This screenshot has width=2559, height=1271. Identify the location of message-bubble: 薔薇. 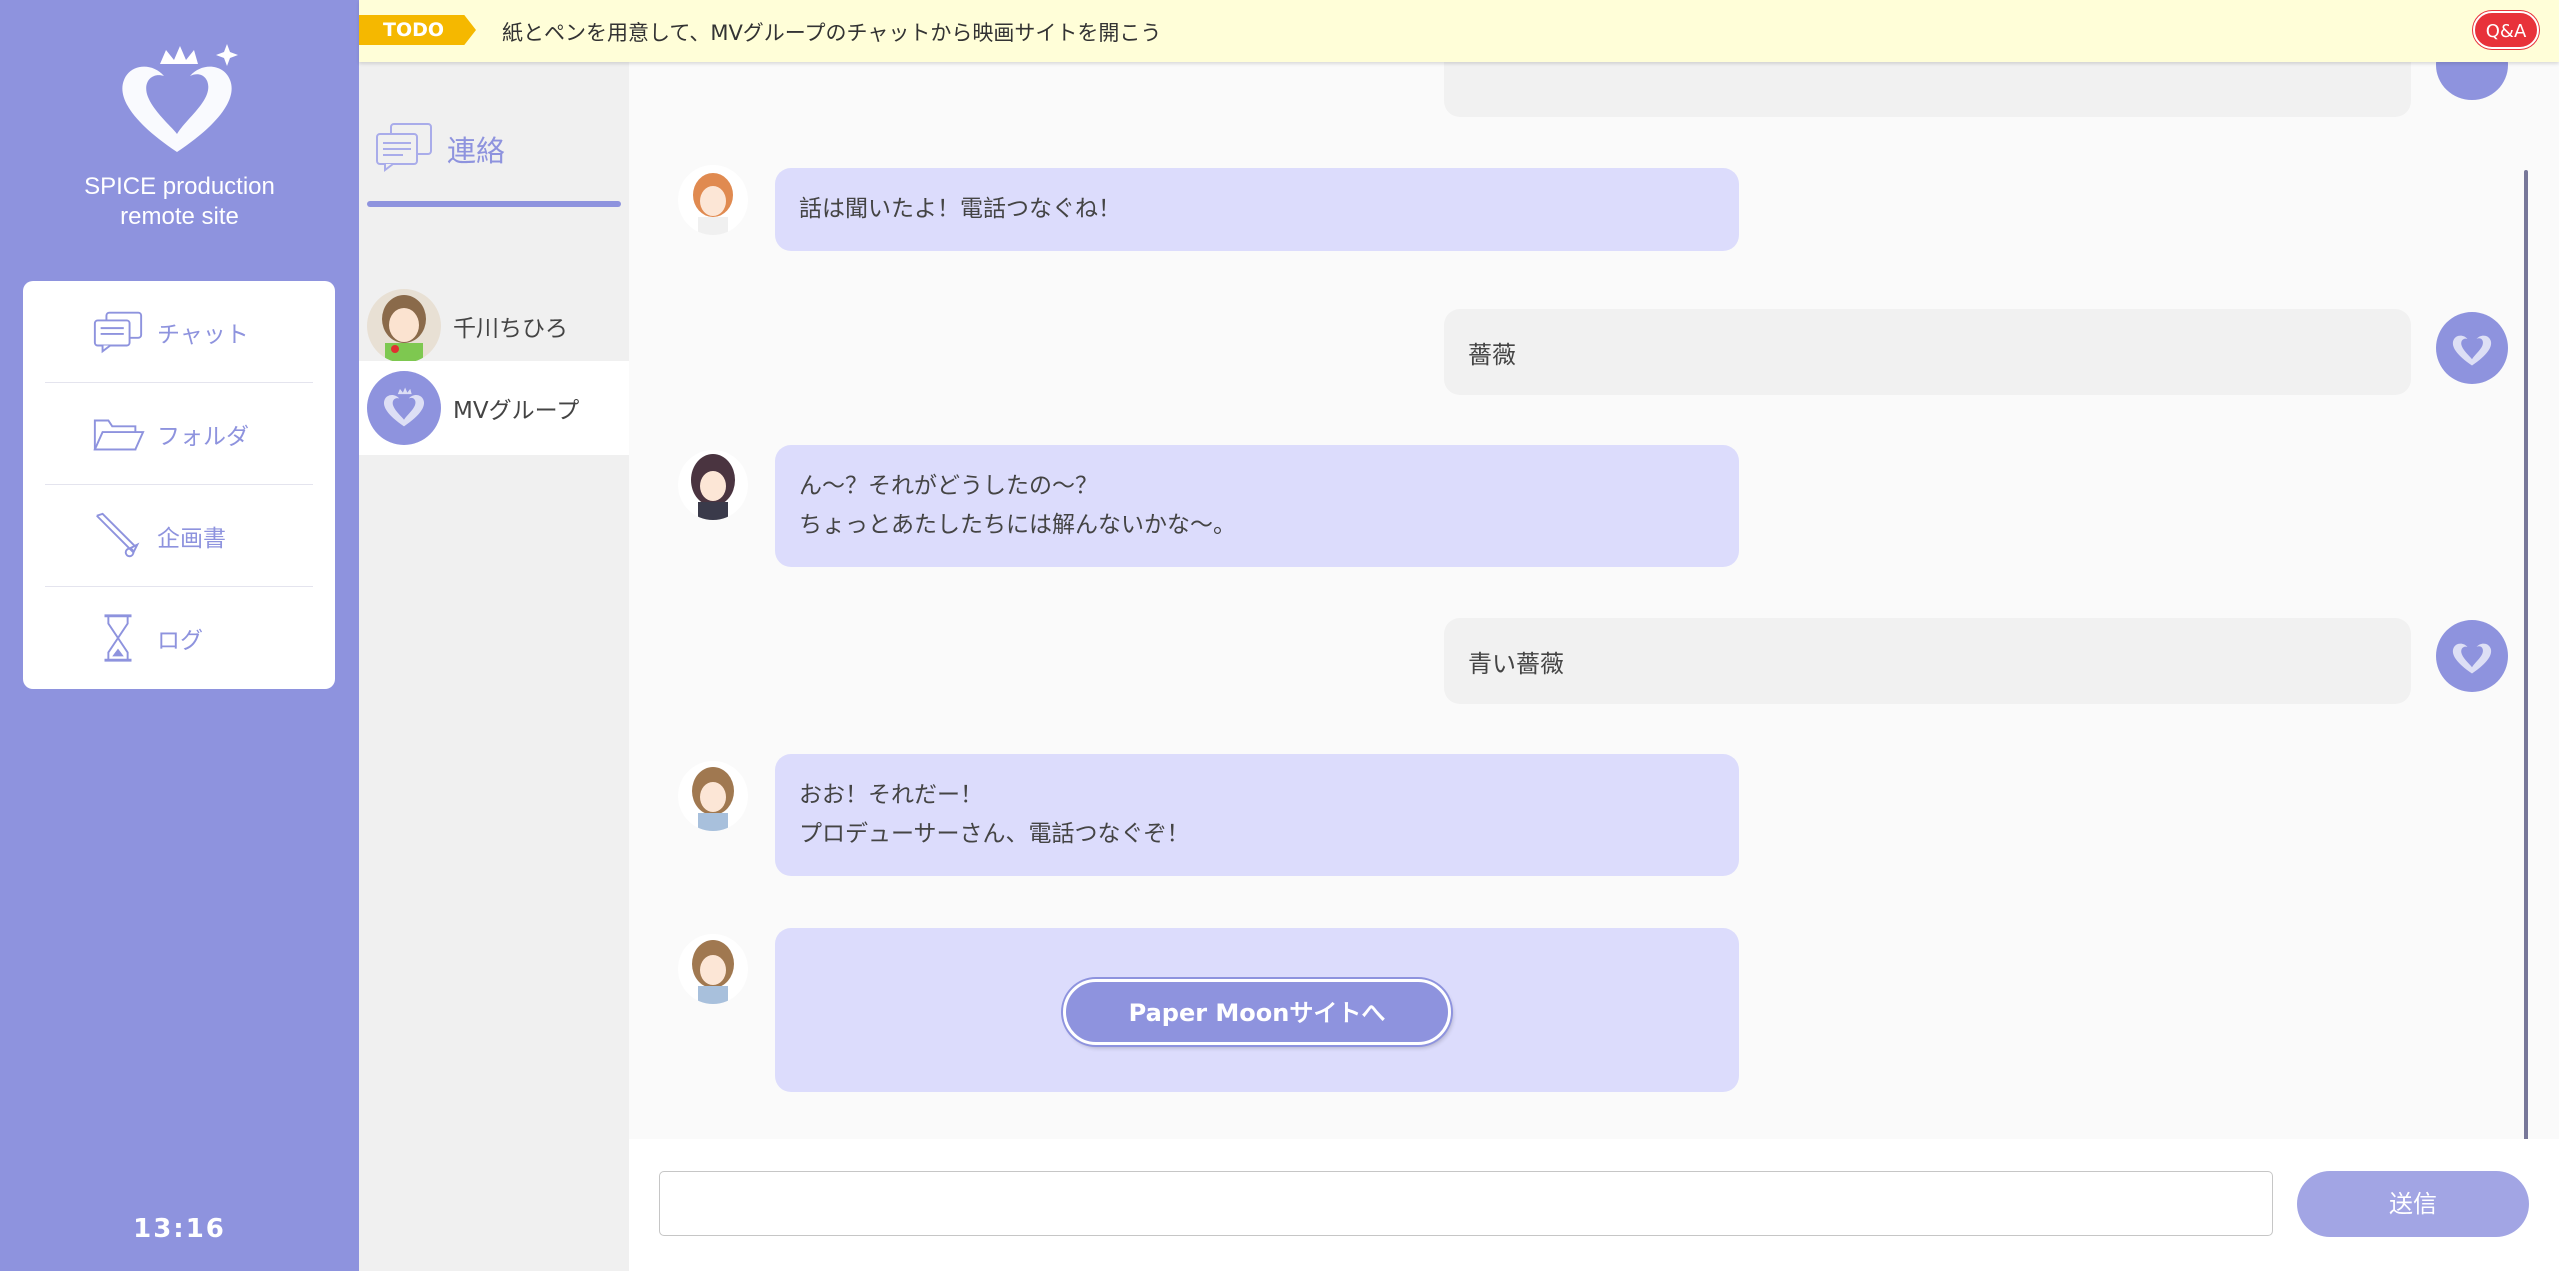
(1927, 352).